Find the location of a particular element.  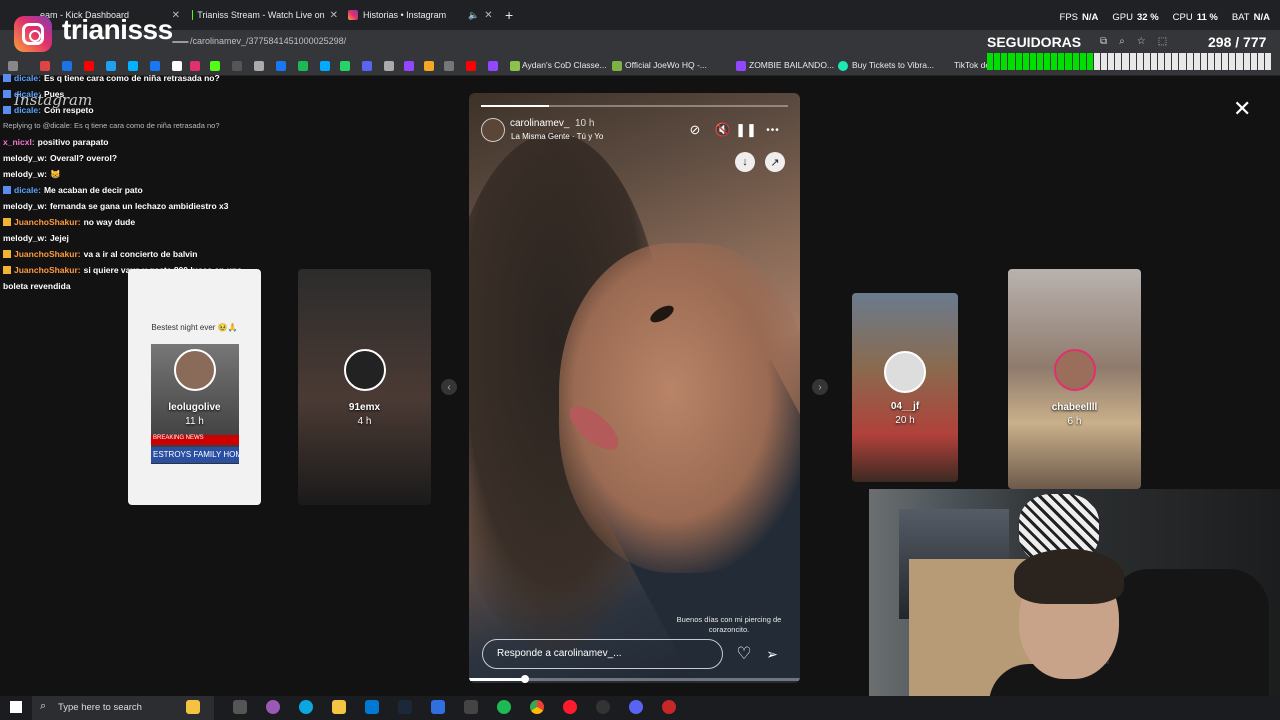

badge-icon is located at coordinates (7, 254).